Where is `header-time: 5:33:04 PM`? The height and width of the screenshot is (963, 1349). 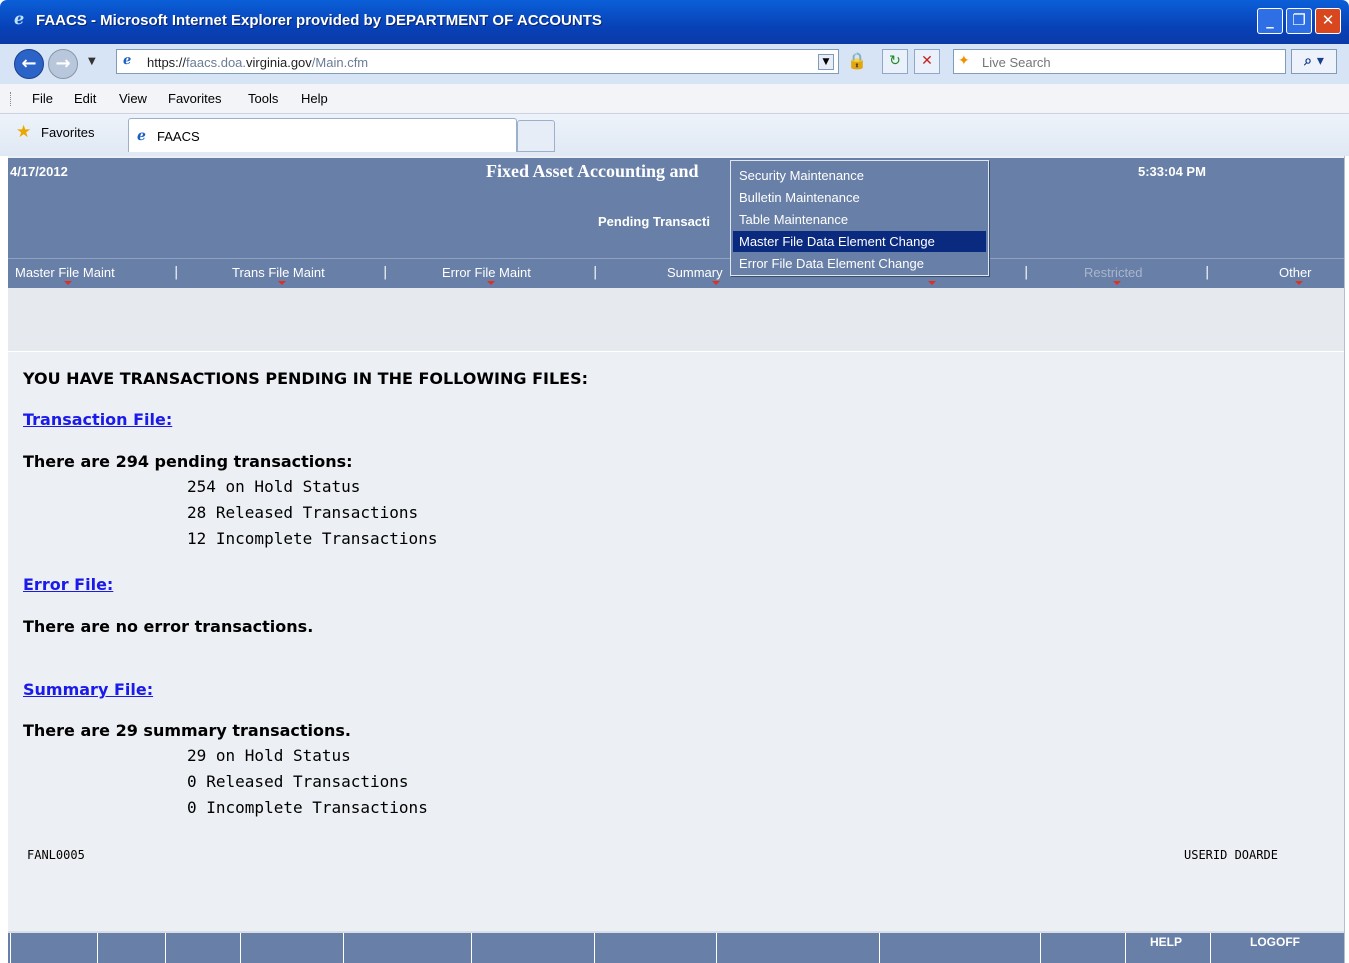
header-time: 5:33:04 PM is located at coordinates (1172, 171).